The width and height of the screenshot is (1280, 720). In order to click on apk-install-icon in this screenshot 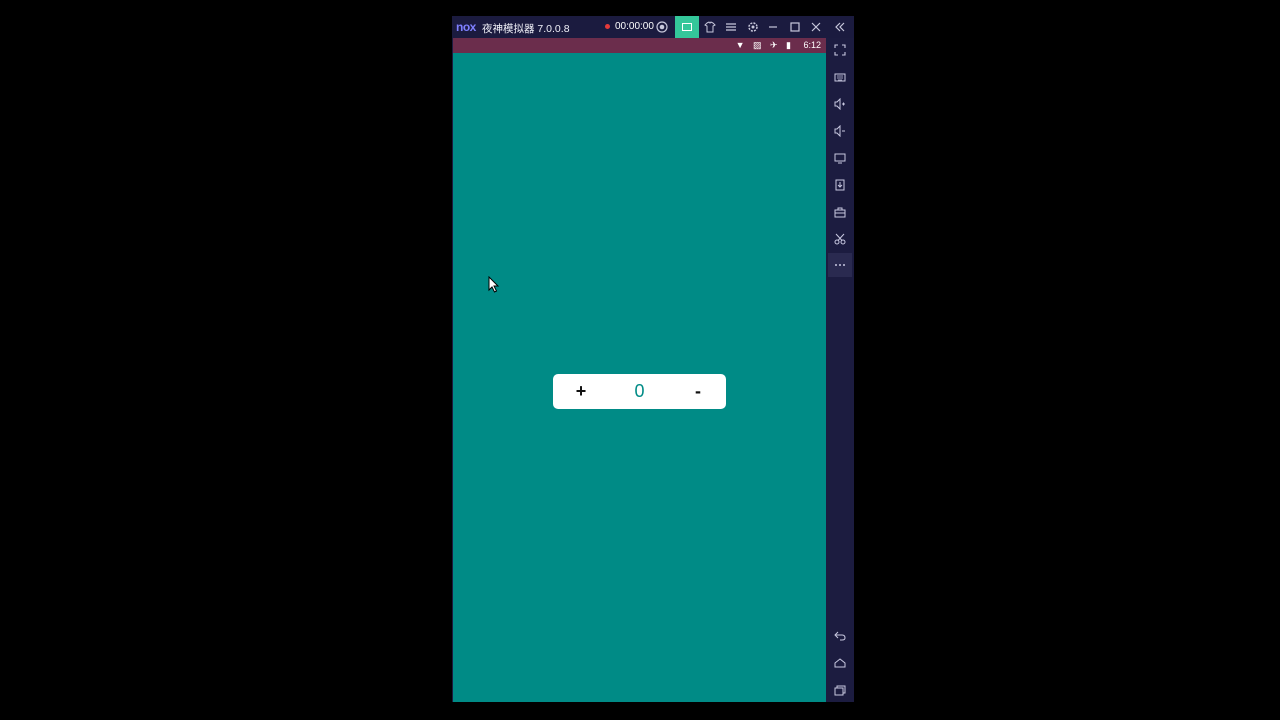, I will do `click(840, 185)`.